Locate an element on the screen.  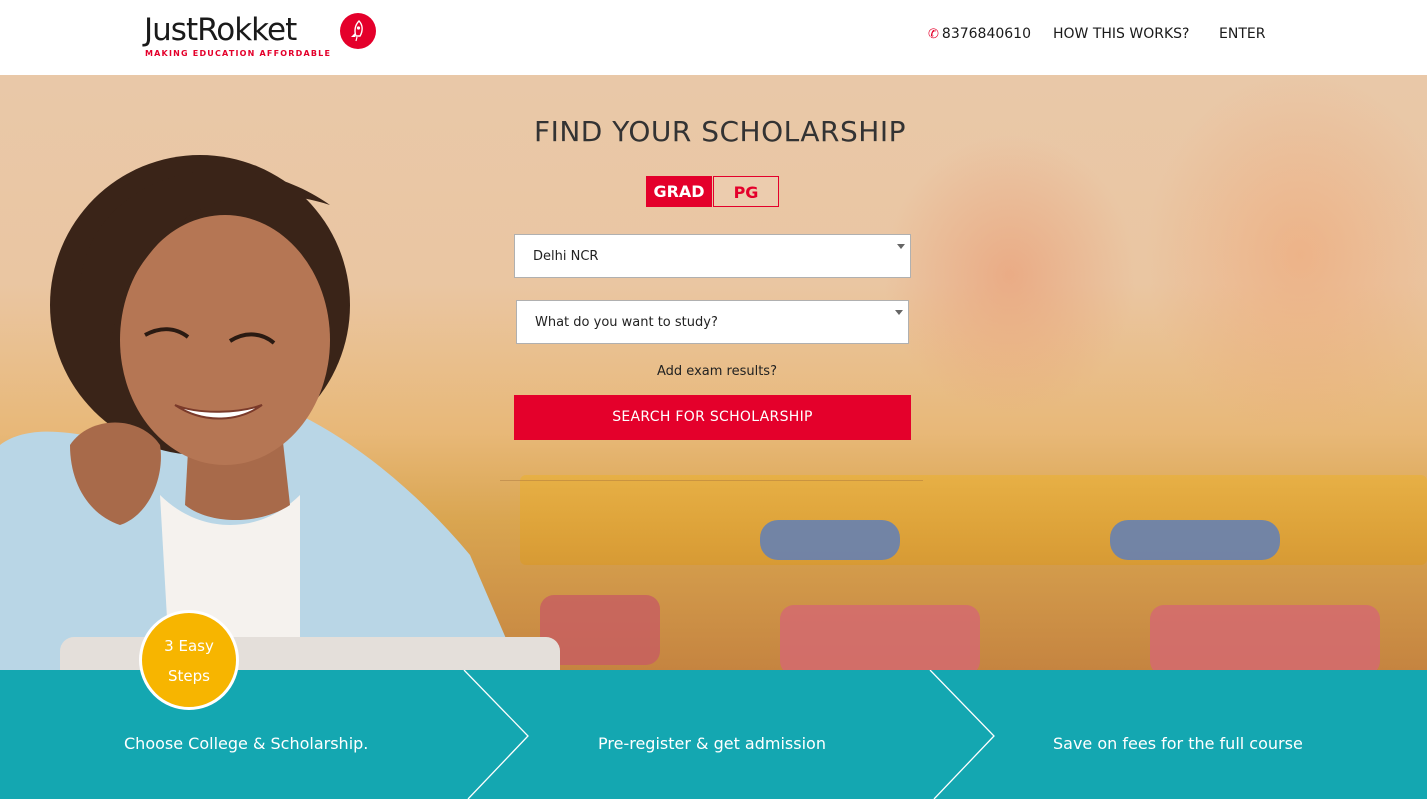
tab-pg: PG is located at coordinates (746, 191).